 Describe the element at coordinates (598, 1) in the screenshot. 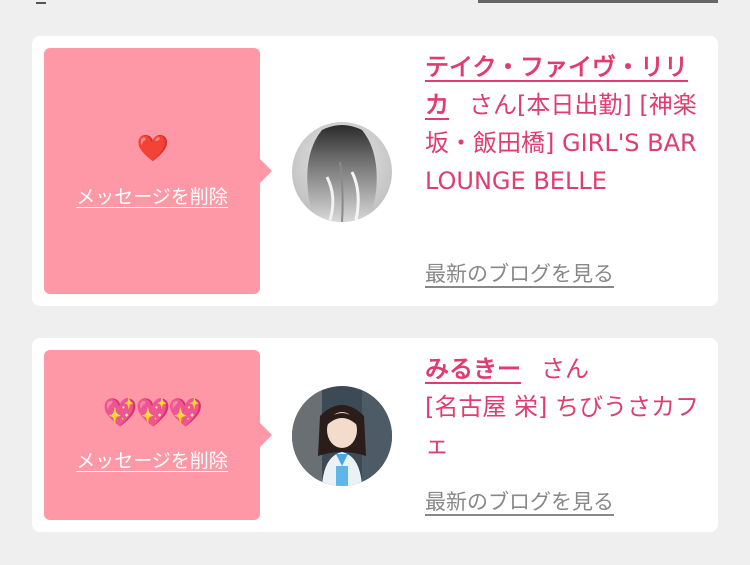

I see `fragment-underline` at that location.